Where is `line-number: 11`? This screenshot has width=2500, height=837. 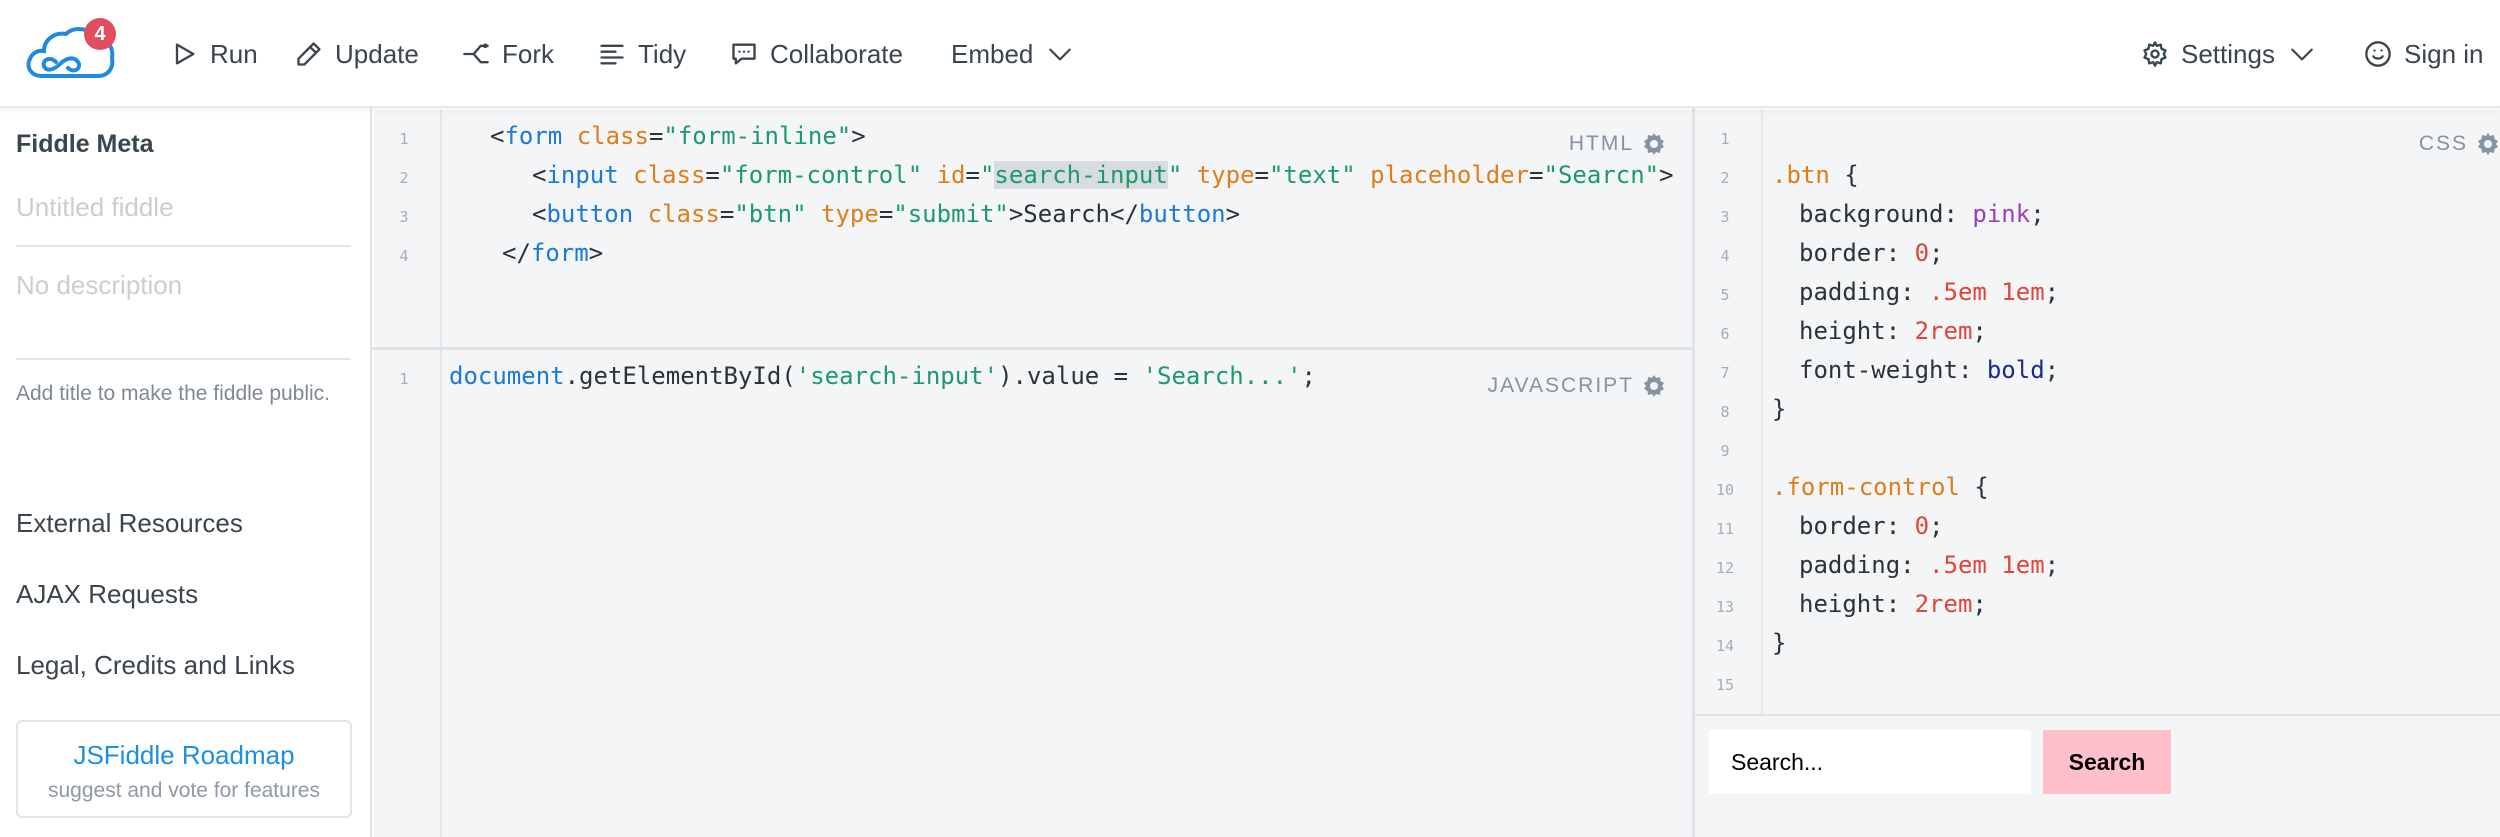 line-number: 11 is located at coordinates (1725, 529).